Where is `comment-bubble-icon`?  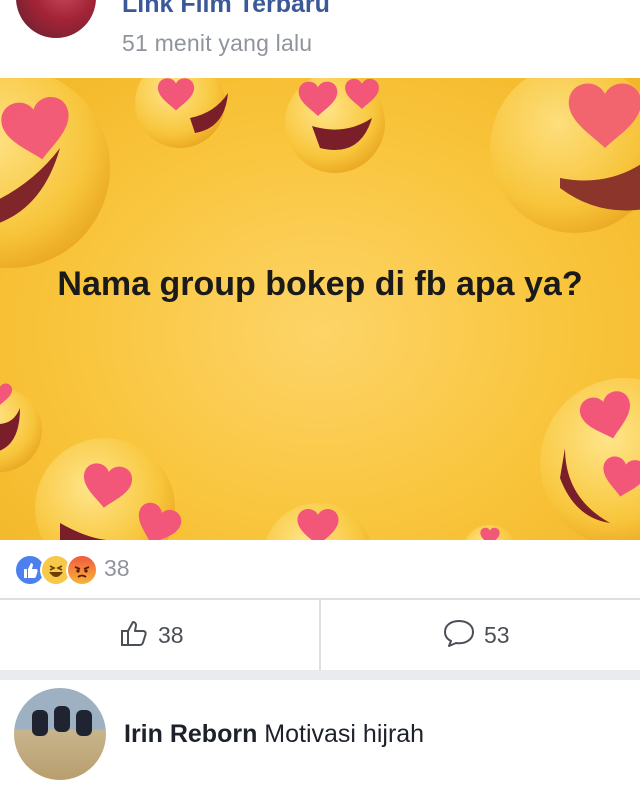
comment-bubble-icon is located at coordinates (459, 635).